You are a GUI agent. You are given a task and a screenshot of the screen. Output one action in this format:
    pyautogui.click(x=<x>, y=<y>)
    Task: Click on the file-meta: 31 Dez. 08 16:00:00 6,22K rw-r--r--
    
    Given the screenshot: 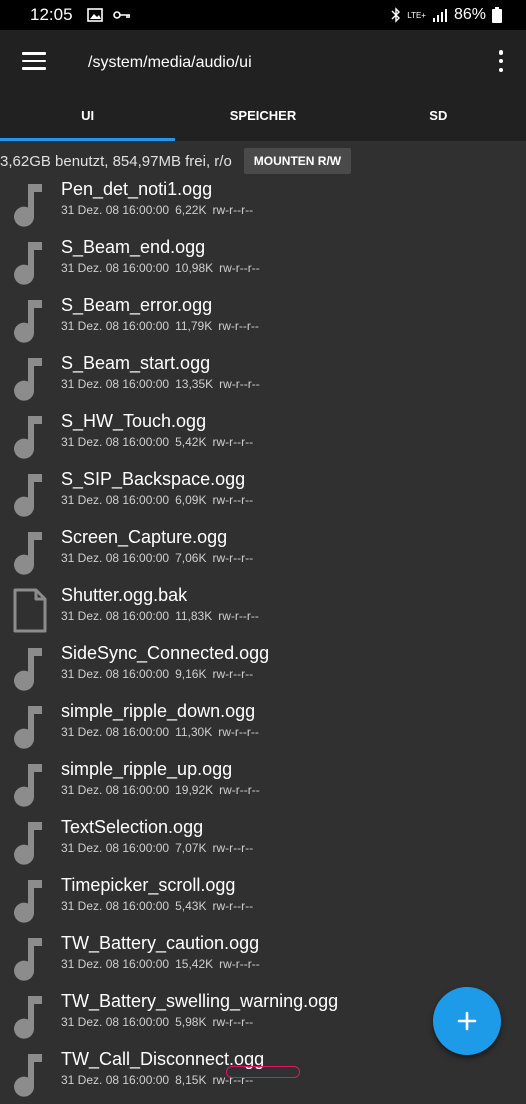 What is the action you would take?
    pyautogui.click(x=160, y=210)
    